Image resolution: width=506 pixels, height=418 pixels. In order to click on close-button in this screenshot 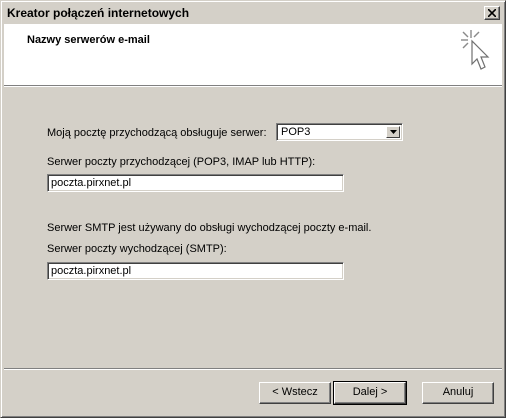, I will do `click(492, 13)`.